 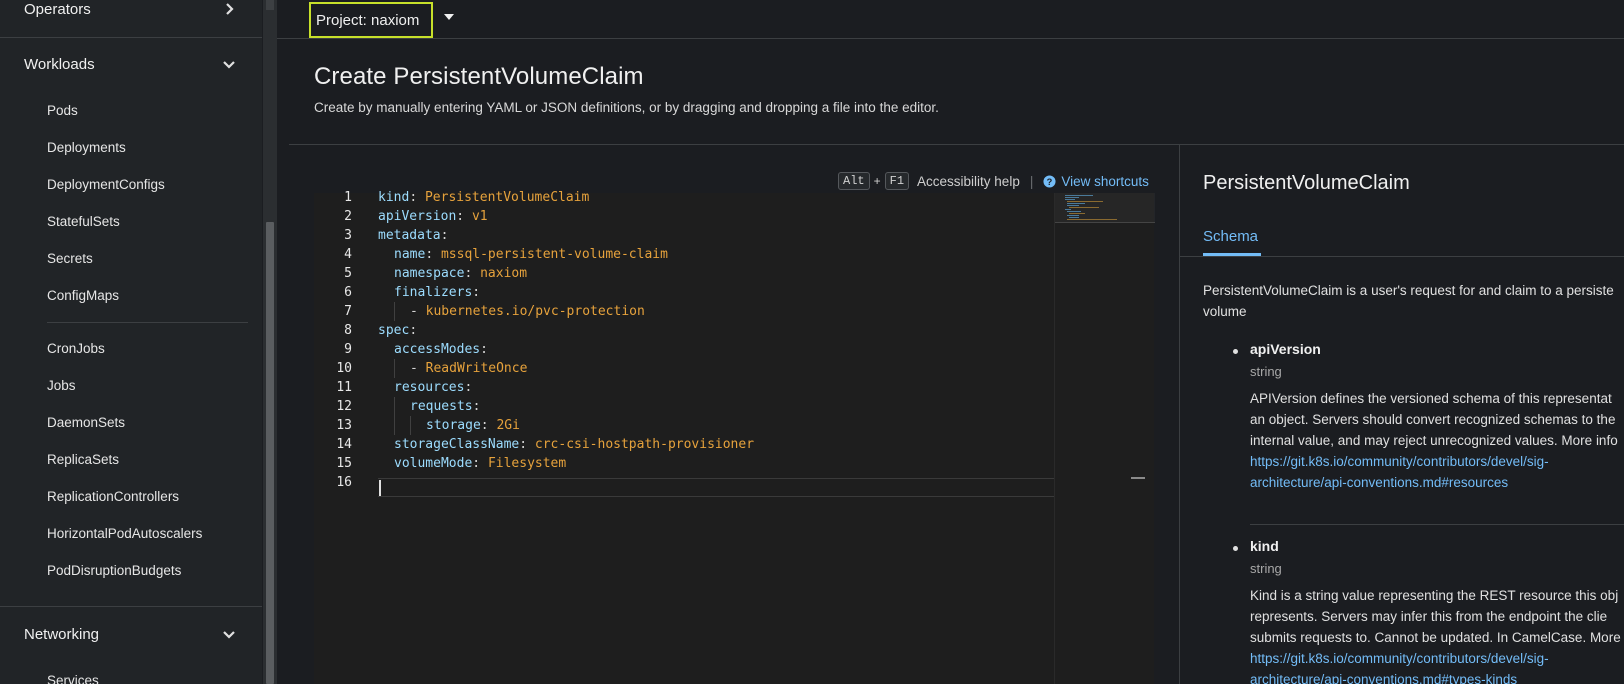 What do you see at coordinates (348, 197) in the screenshot?
I see `line-number: 1` at bounding box center [348, 197].